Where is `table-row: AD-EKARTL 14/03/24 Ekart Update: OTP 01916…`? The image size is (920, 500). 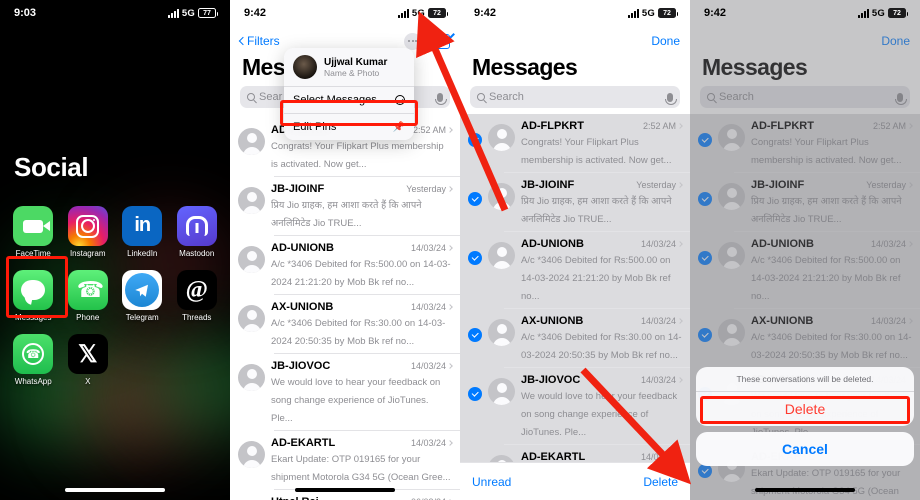
table-row: AD-EKARTL 14/03/24 Ekart Update: OTP 01916… is located at coordinates (345, 460).